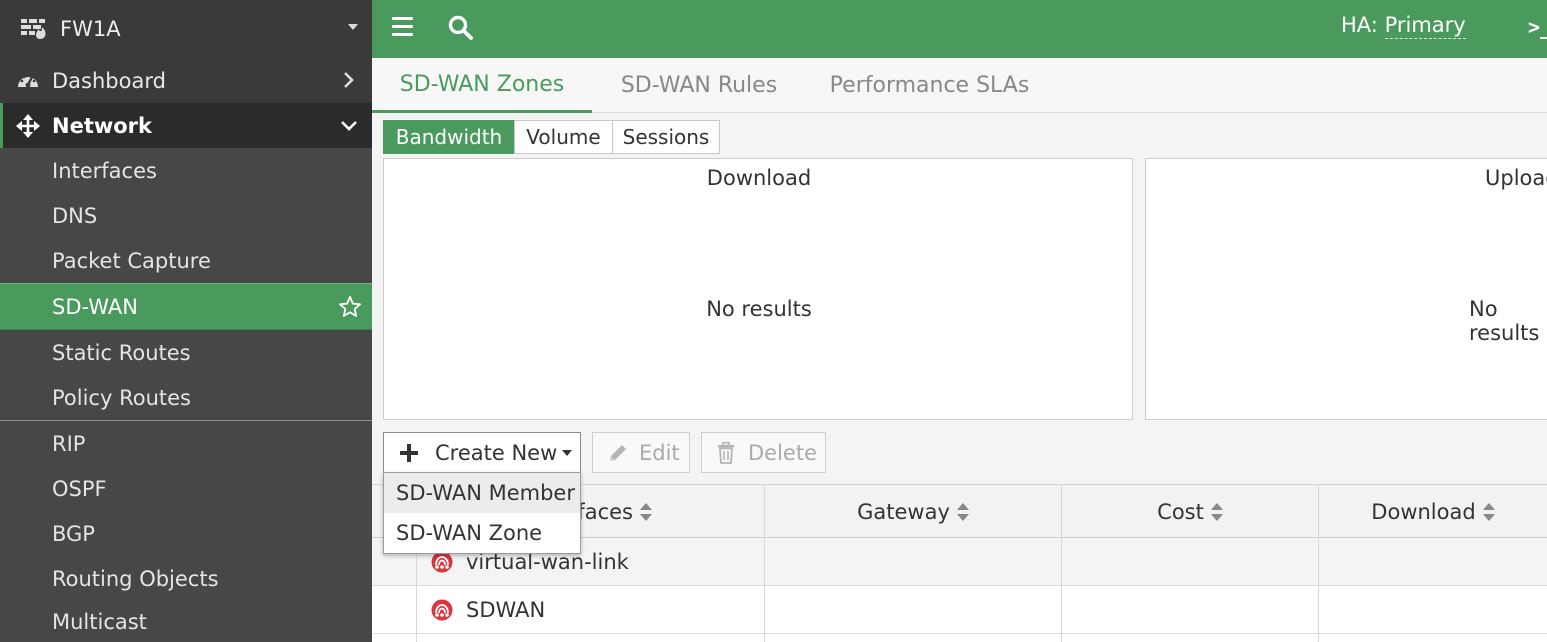 This screenshot has width=1547, height=642. Describe the element at coordinates (402, 27) in the screenshot. I see `menu-hamburger-icon` at that location.